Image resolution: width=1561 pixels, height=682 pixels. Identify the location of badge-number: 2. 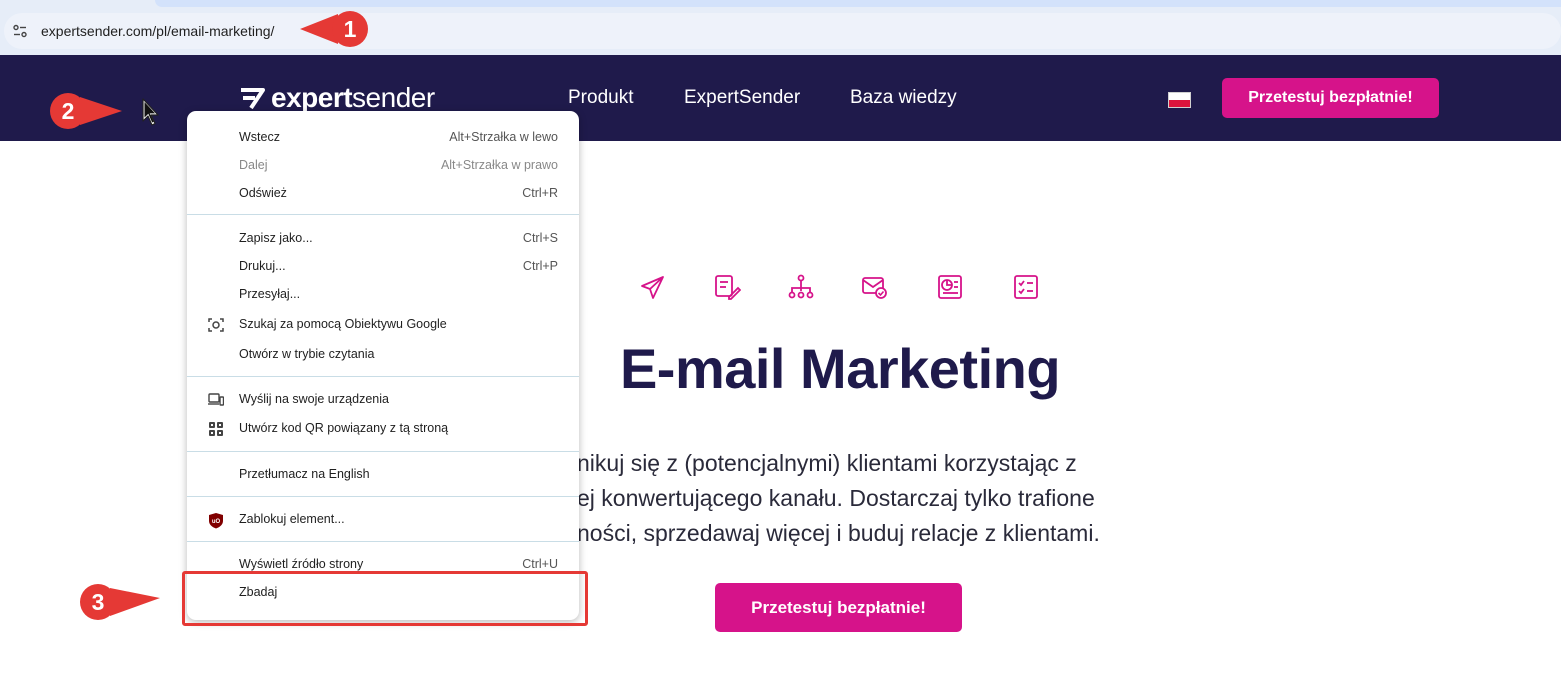
(68, 111).